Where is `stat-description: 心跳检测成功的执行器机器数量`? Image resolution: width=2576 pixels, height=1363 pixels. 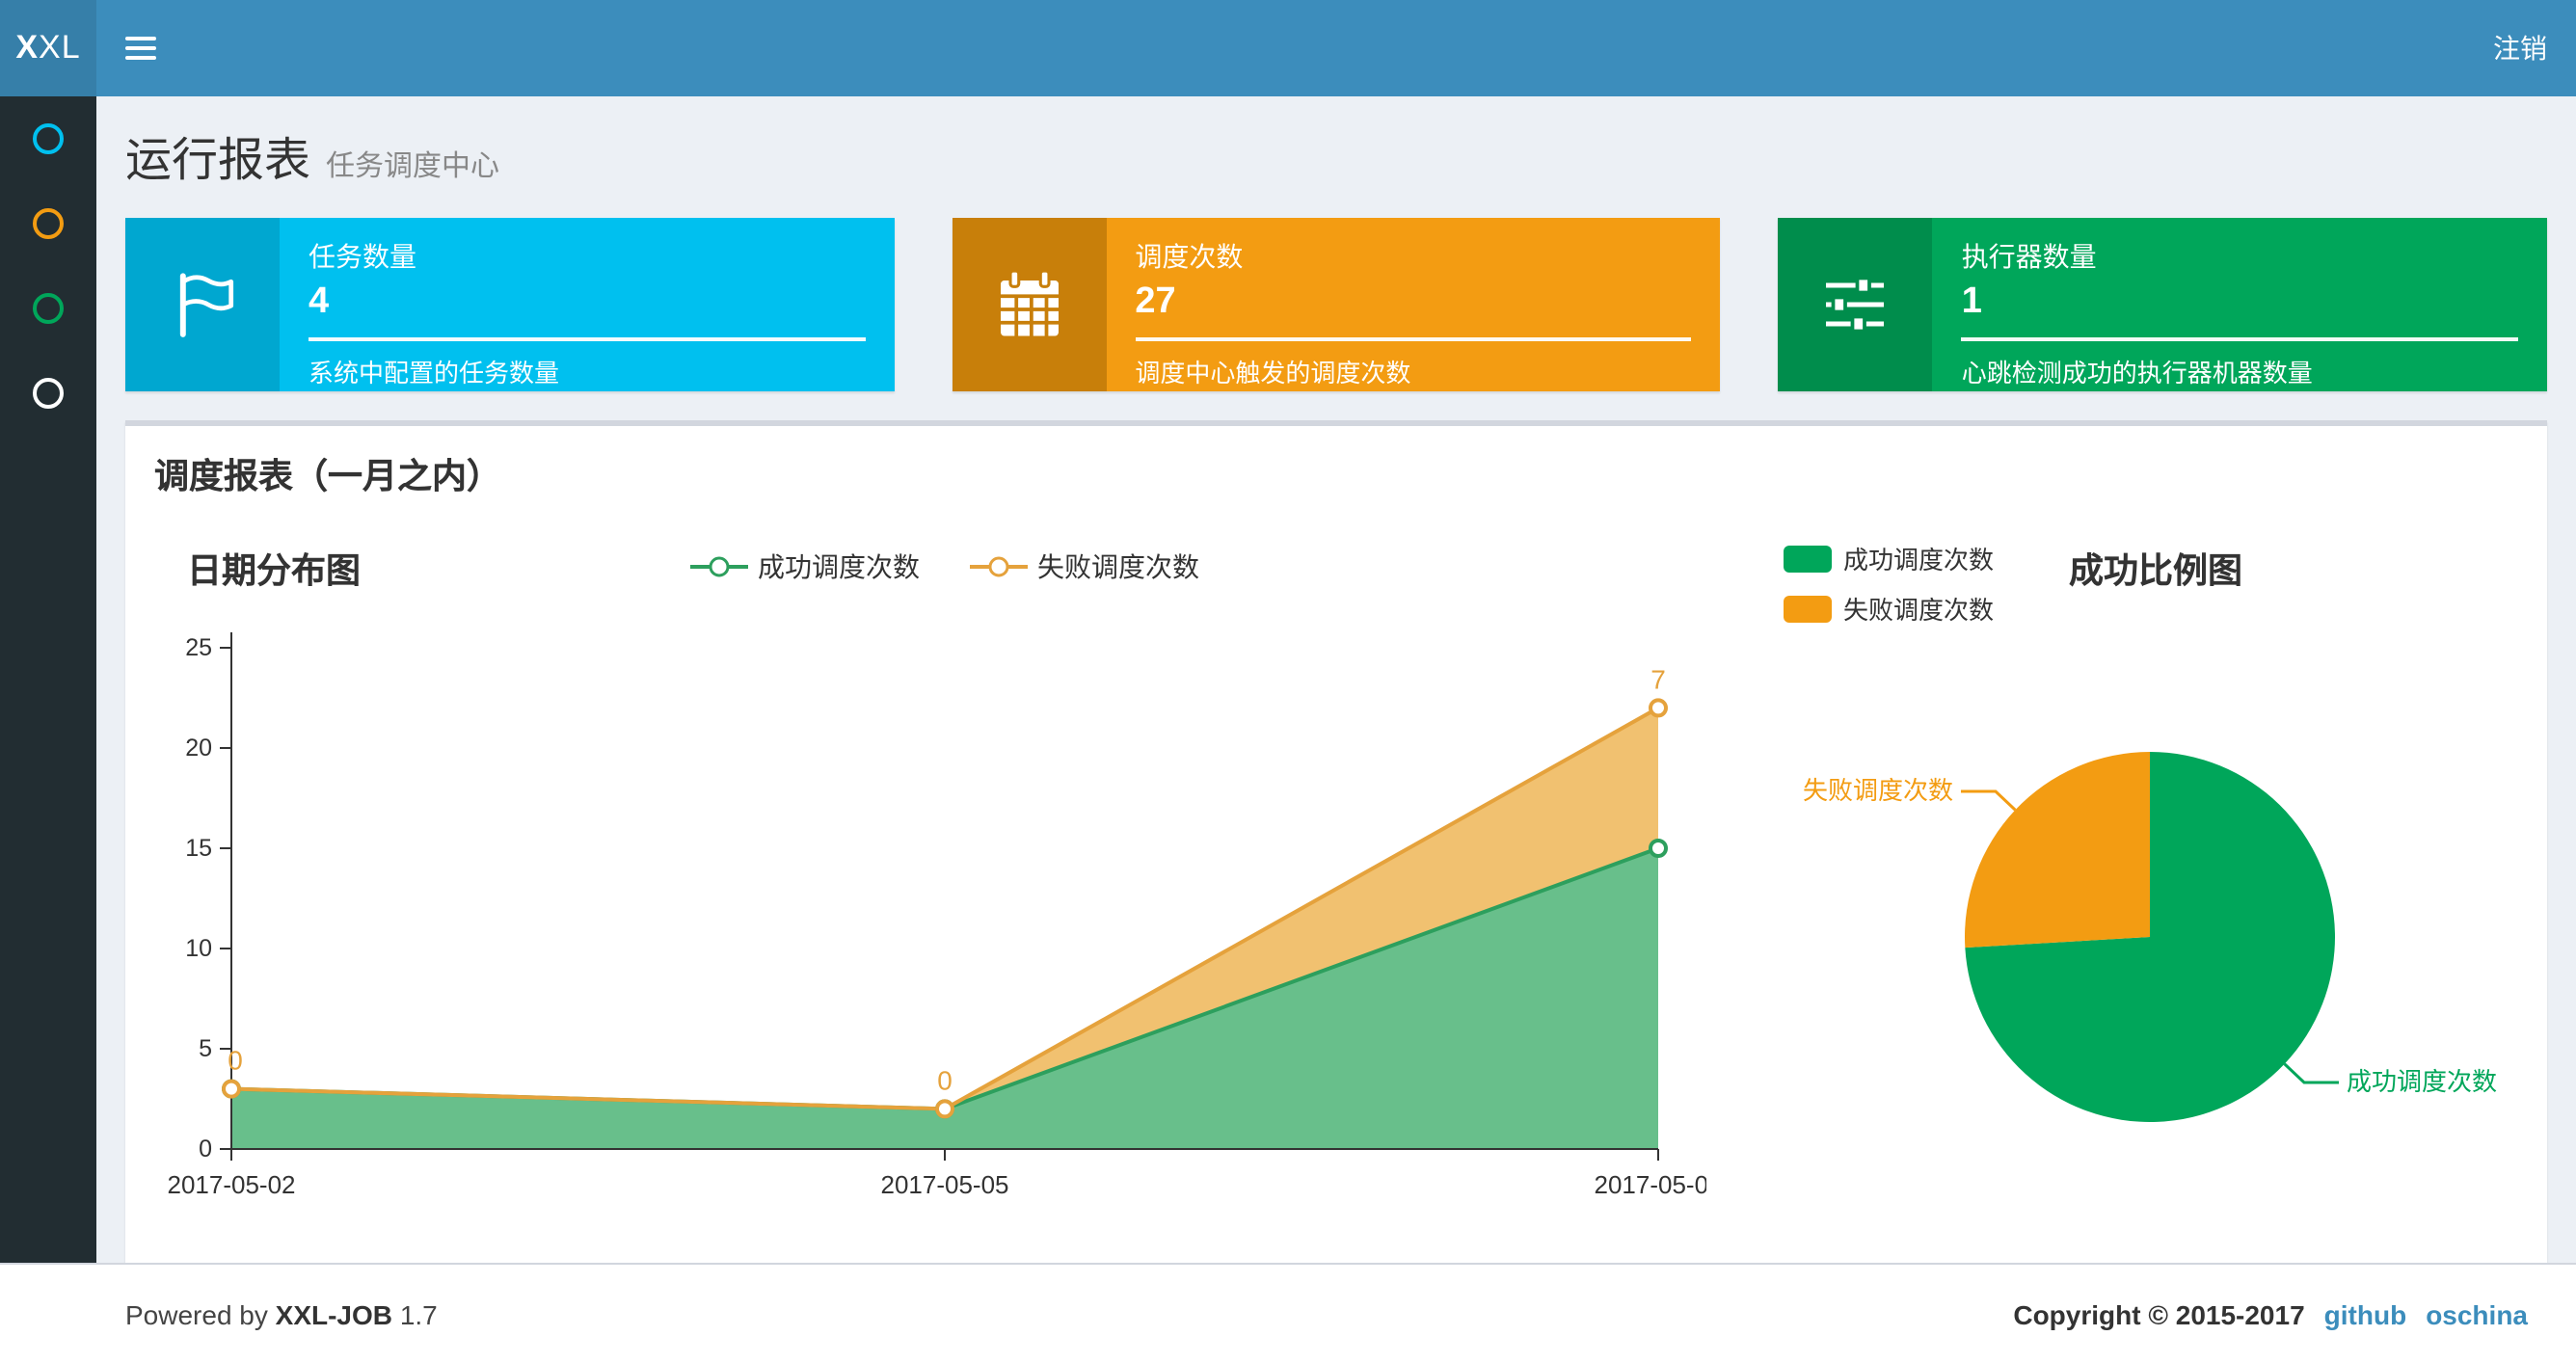
stat-description: 心跳检测成功的执行器机器数量 is located at coordinates (2137, 373).